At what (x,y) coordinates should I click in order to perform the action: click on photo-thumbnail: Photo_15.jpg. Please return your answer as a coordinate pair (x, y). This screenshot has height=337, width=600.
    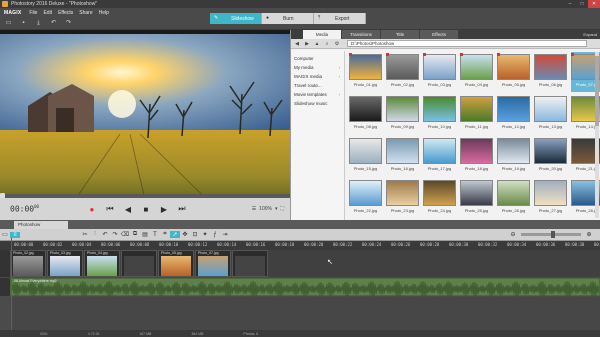
    Looking at the image, I should click on (365, 156).